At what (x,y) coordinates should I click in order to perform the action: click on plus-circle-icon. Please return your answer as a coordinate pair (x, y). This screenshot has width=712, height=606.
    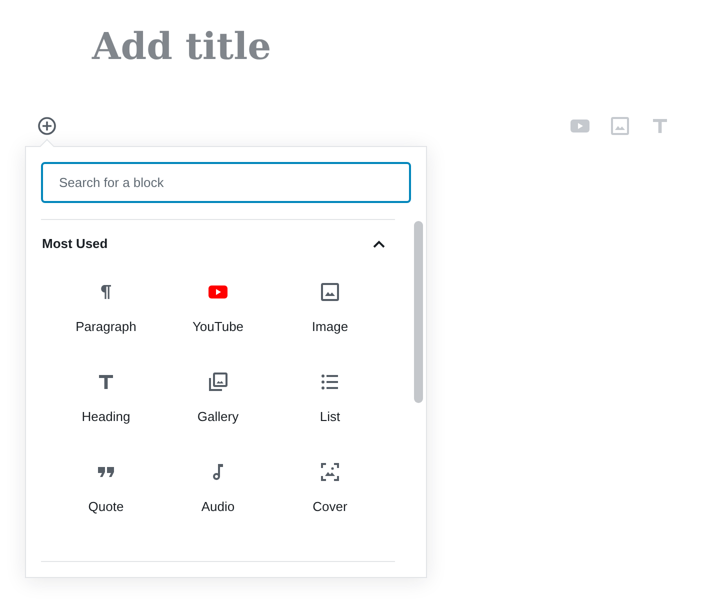
    Looking at the image, I should click on (47, 126).